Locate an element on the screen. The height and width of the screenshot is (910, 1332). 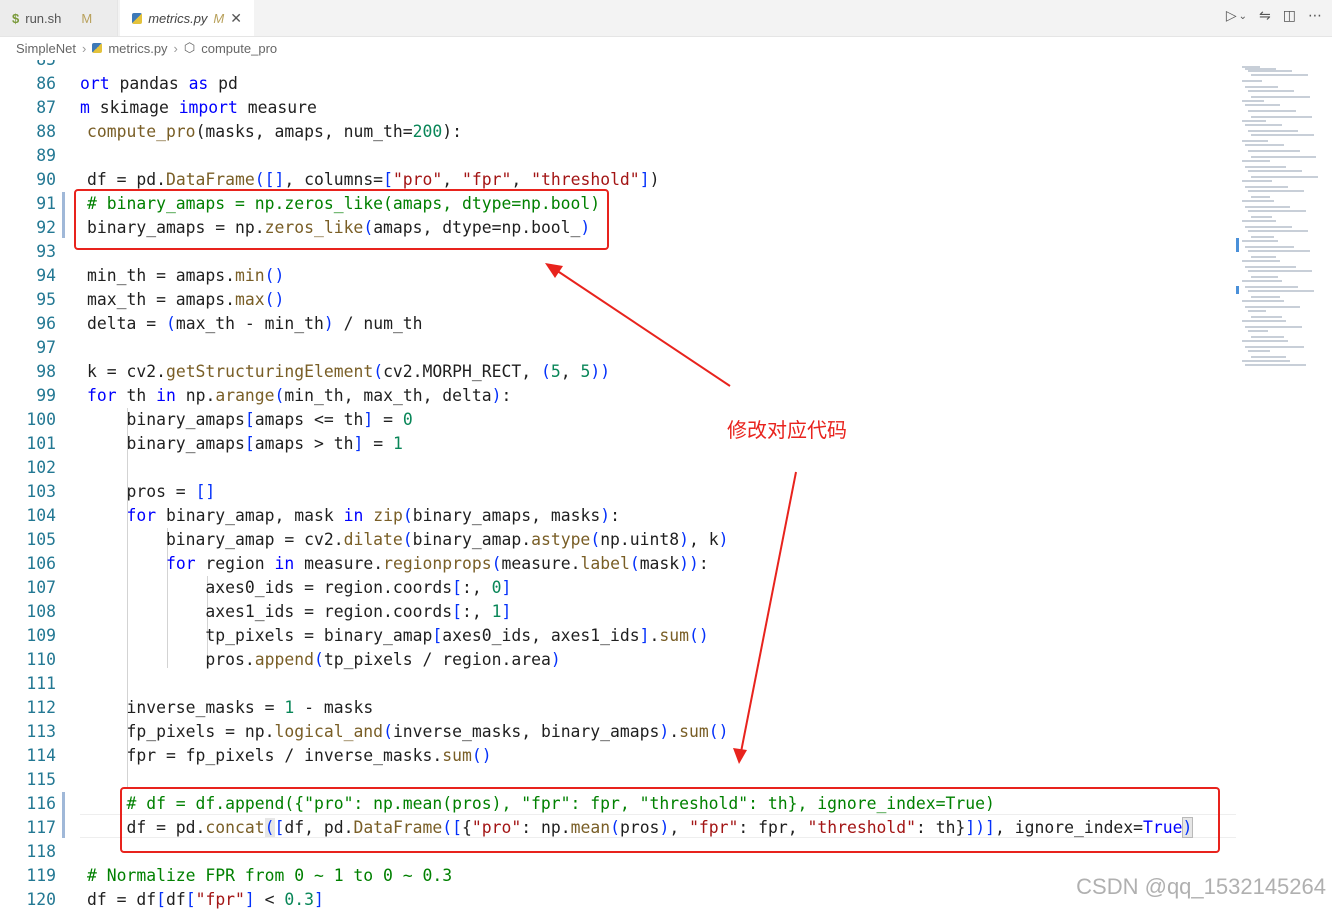
line-number: 87 is located at coordinates (46, 107).